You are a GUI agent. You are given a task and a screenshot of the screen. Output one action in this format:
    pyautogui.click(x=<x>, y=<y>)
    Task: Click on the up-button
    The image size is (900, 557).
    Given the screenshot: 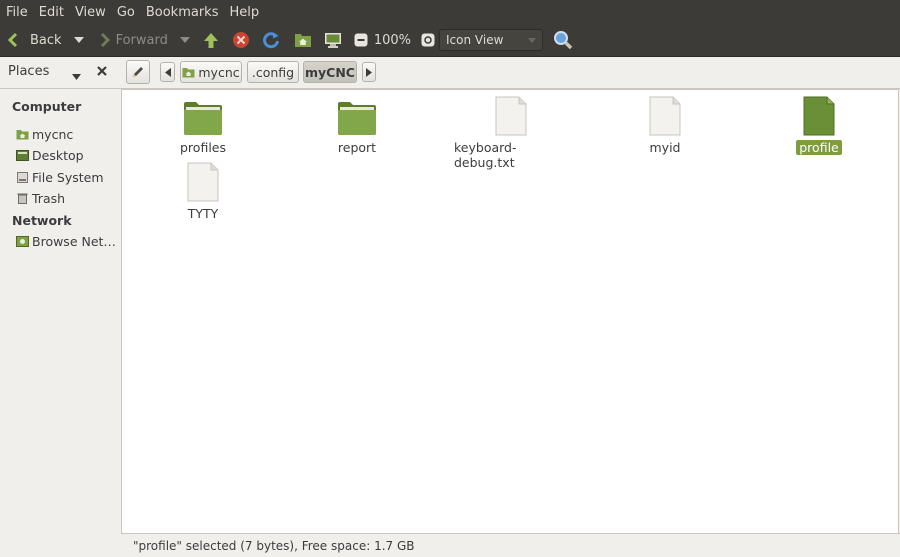 What is the action you would take?
    pyautogui.click(x=211, y=40)
    